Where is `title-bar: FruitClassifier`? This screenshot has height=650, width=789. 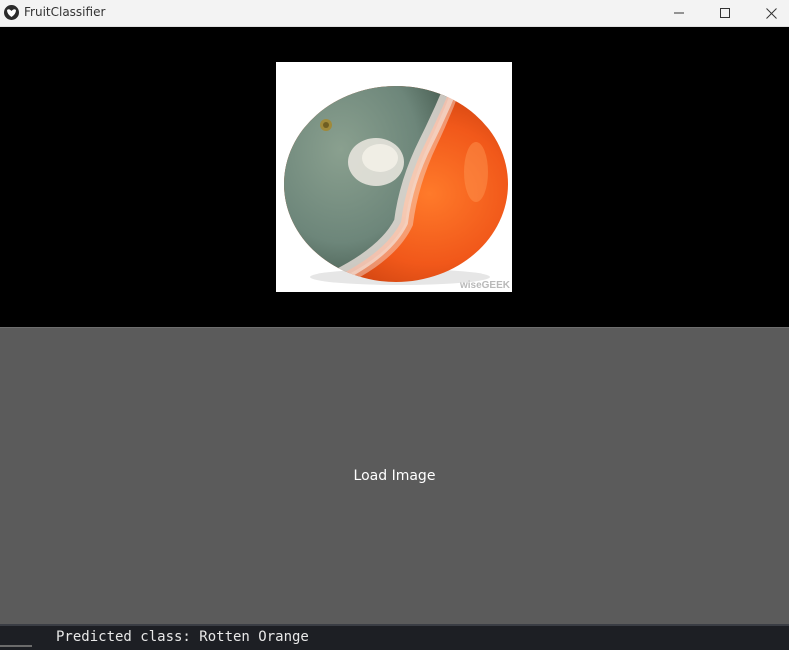
title-bar: FruitClassifier is located at coordinates (394, 13).